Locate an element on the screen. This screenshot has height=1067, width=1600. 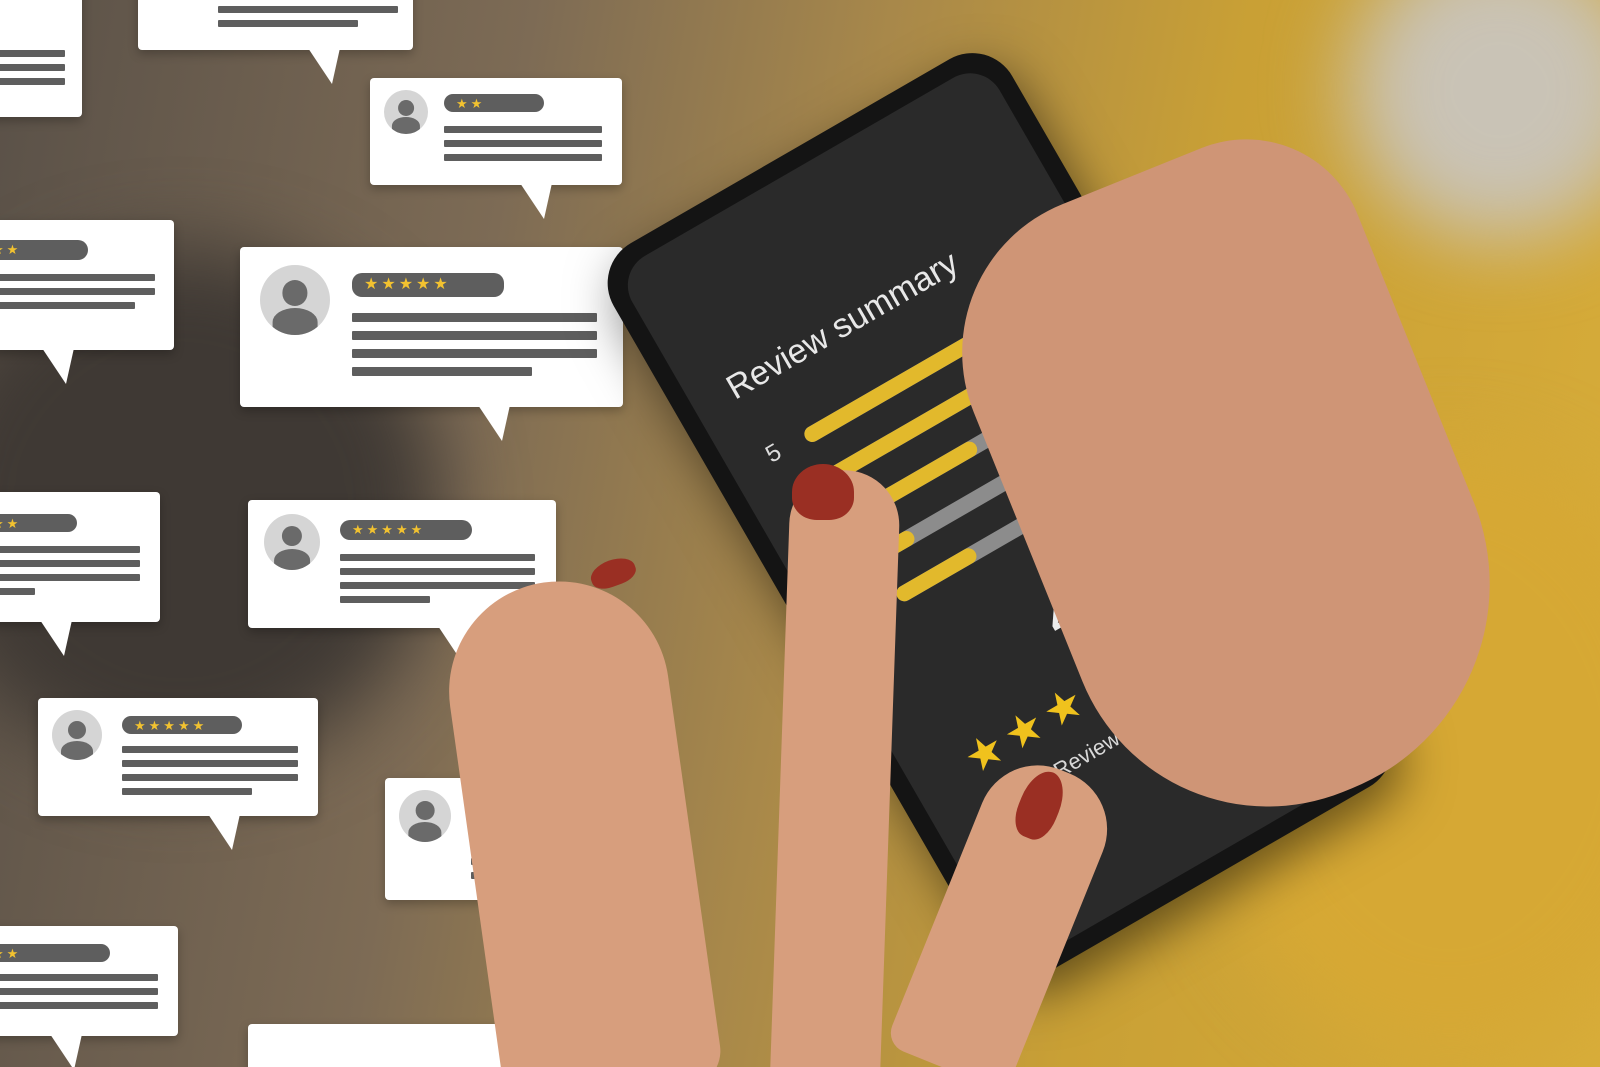
review-bubble-8: ★★★★★ is located at coordinates (178, 774).